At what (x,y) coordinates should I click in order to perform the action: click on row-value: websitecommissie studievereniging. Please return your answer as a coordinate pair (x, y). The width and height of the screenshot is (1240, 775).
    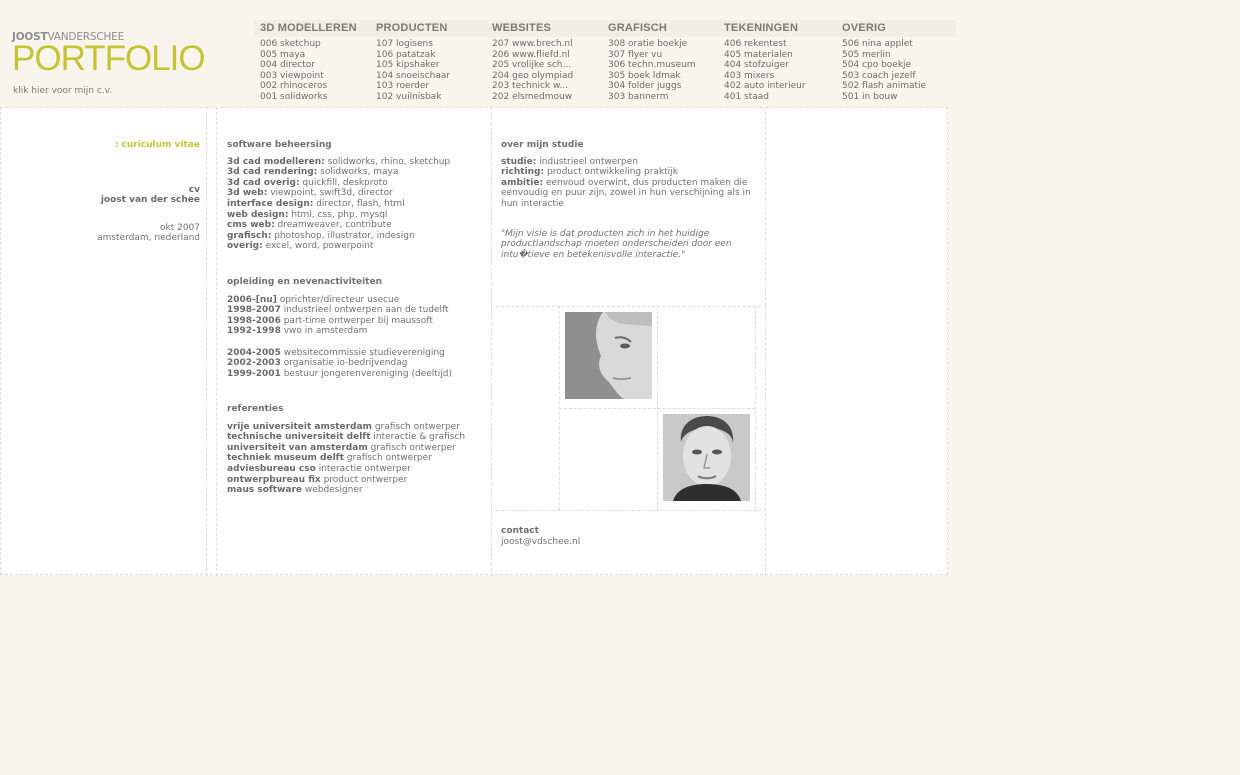
    Looking at the image, I should click on (364, 352).